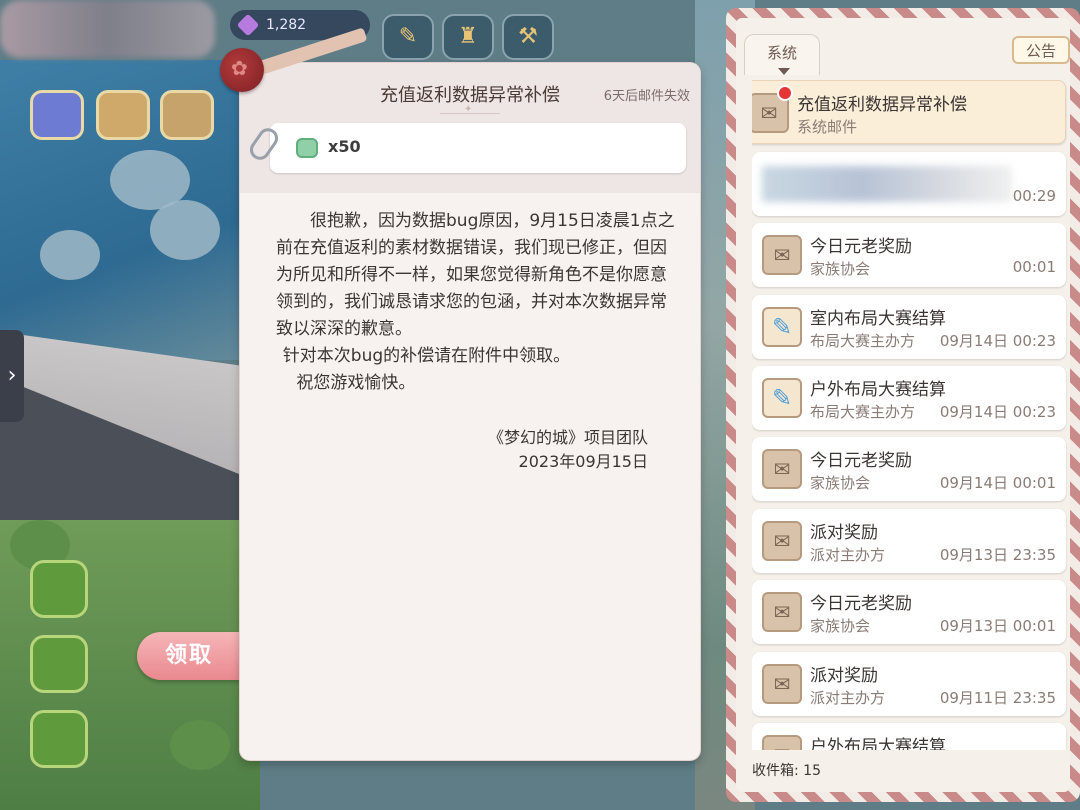 This screenshot has width=1080, height=810. I want to click on wrench-icon: ⚒, so click(528, 37).